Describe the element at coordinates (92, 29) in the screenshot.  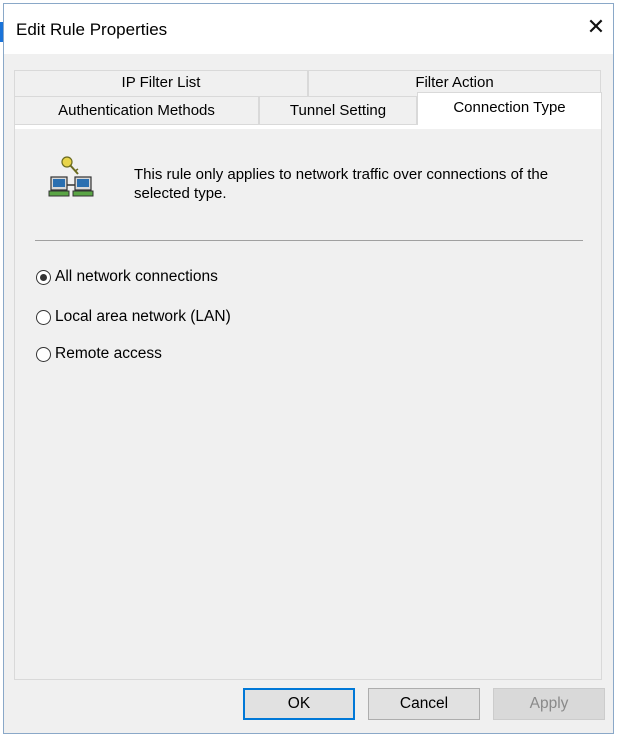
I see `dialog-title: Edit Rule Properties` at that location.